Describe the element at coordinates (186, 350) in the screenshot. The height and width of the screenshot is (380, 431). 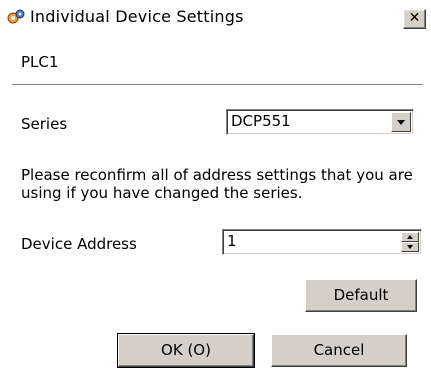
I see `ok-button: OK (O)` at that location.